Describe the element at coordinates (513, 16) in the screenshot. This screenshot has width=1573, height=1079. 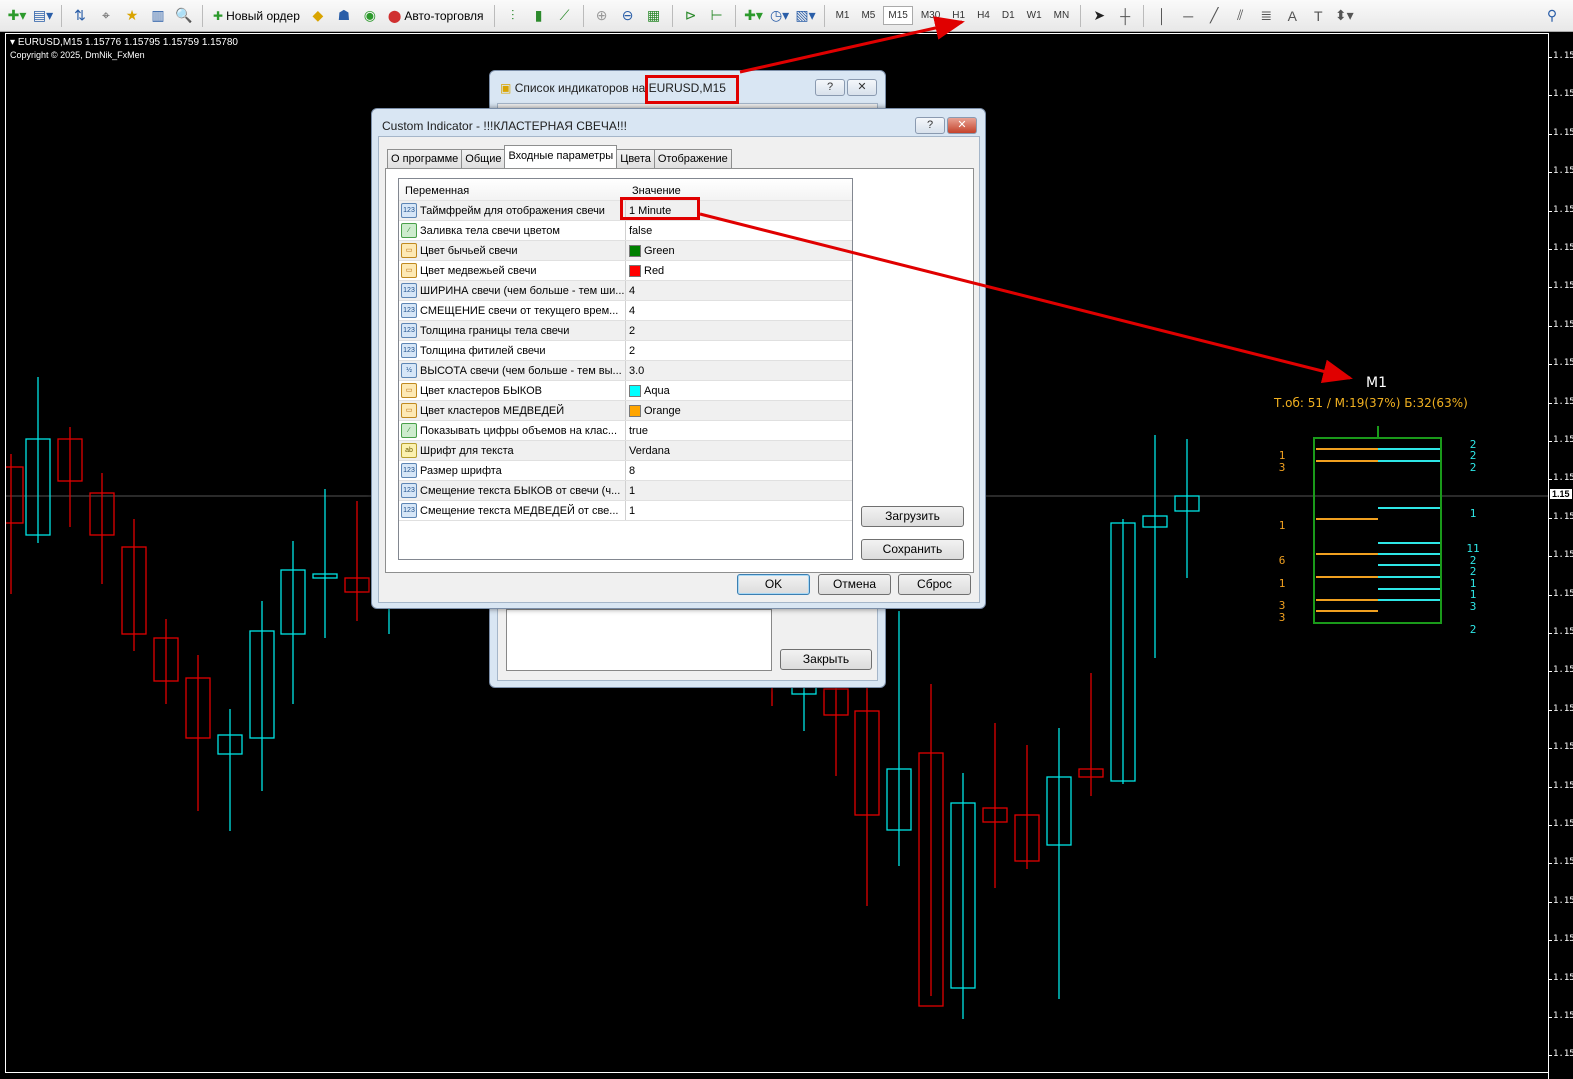
I see `bar-chart-icon: ⫶` at that location.